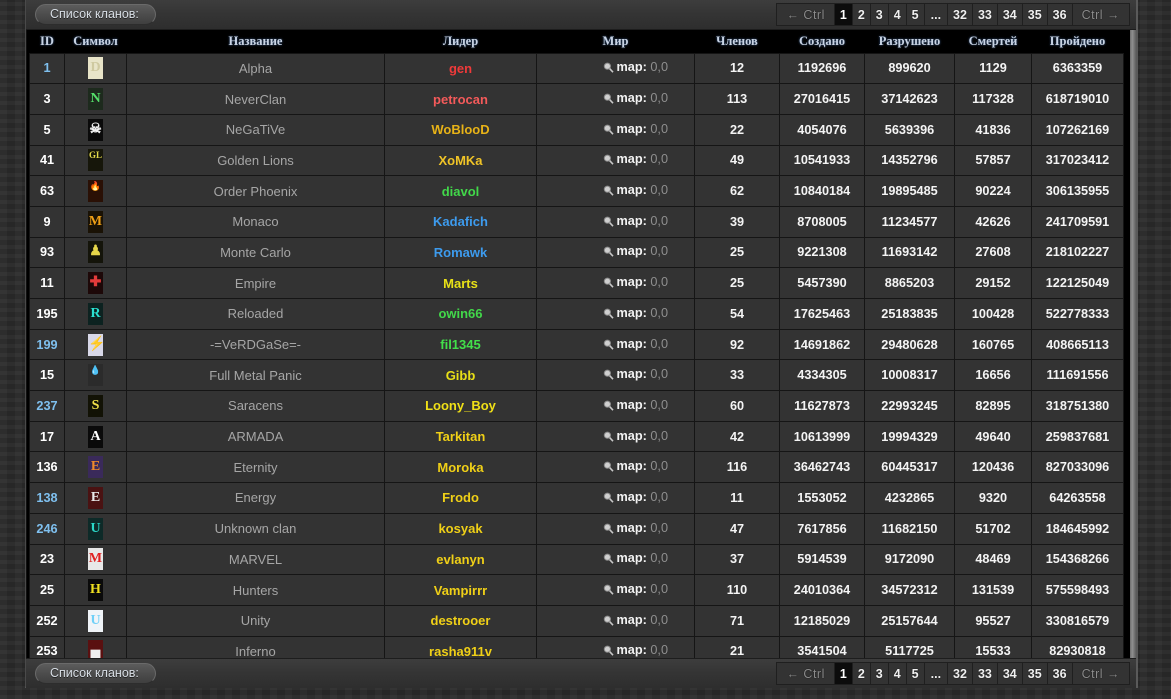  What do you see at coordinates (47, 41) in the screenshot?
I see `column-header-id: ID` at bounding box center [47, 41].